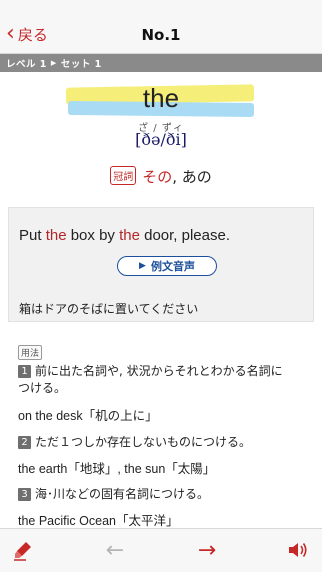 This screenshot has height=572, width=322. I want to click on usage-text-continued: つける。, so click(42, 388).